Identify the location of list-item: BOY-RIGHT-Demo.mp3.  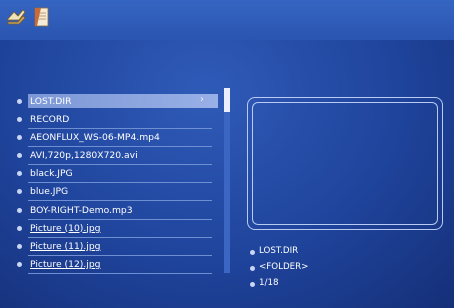
(111, 211).